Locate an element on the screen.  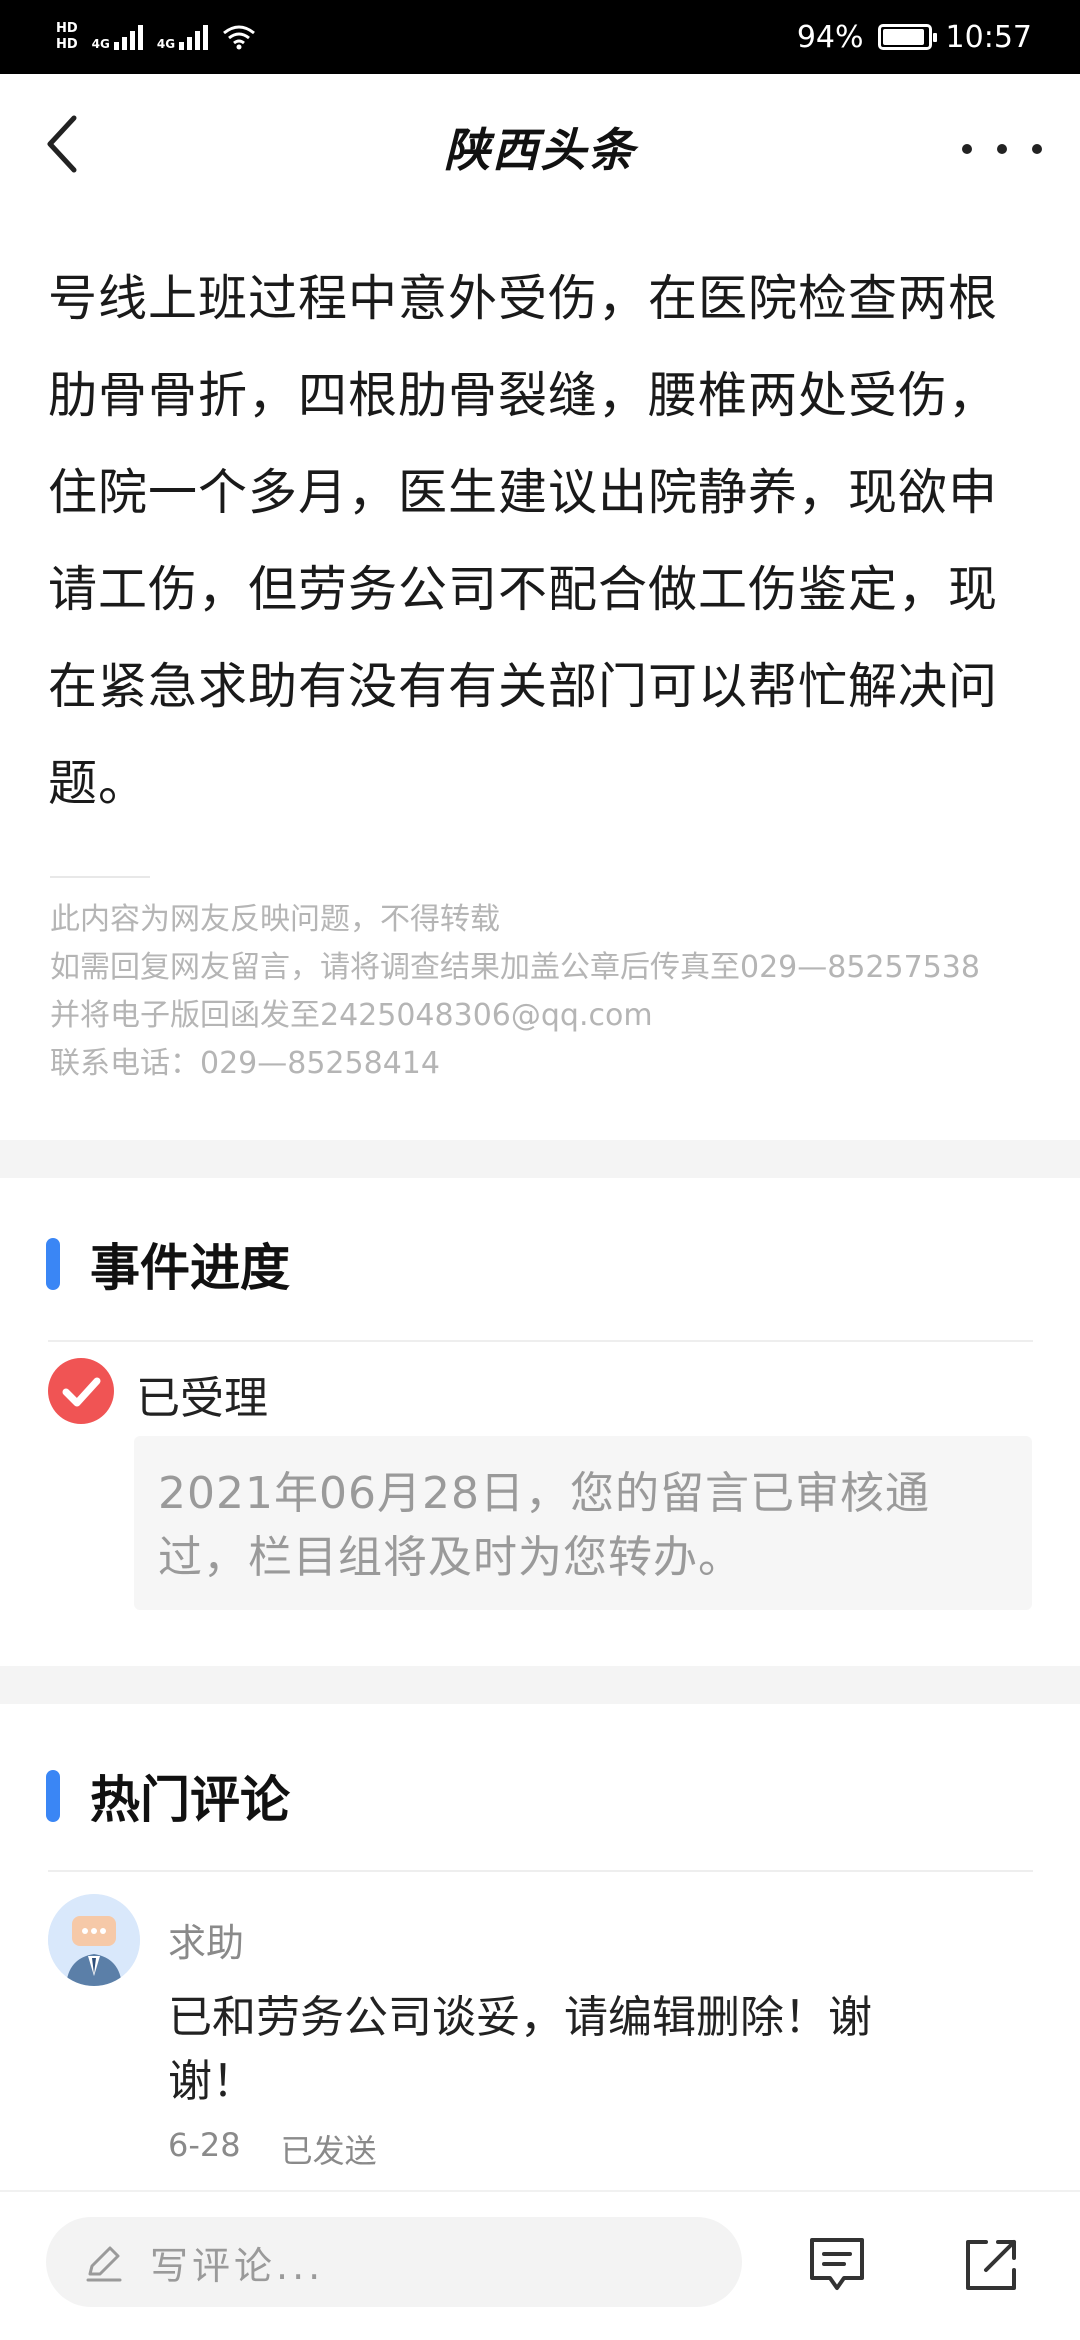
comments-section-title: 热门评论 is located at coordinates (168, 1796).